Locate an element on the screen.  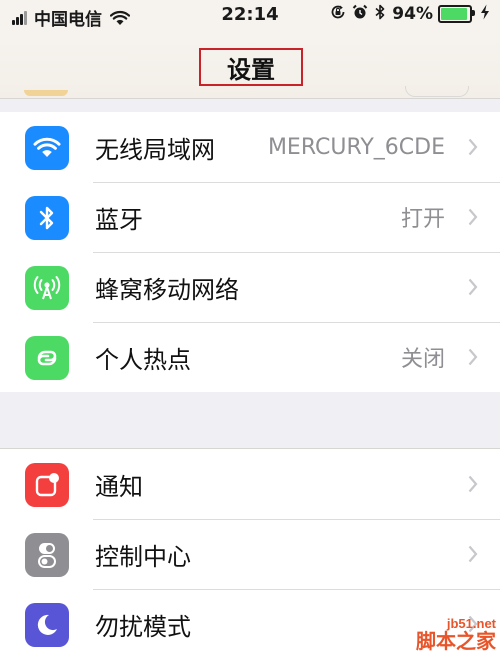
wifi-icon is located at coordinates (47, 148).